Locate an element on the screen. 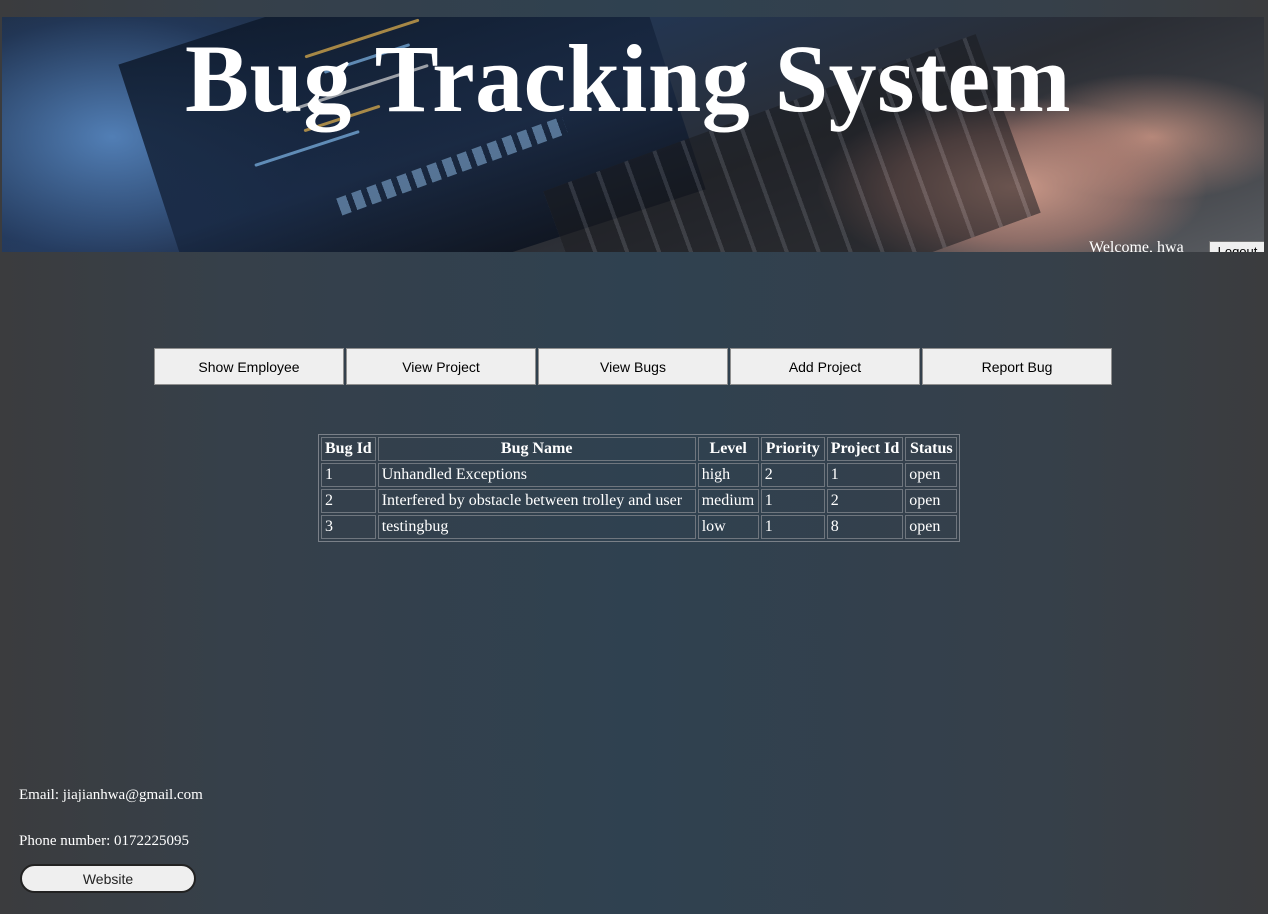 This screenshot has height=914, width=1268. footer-phone: Phone number: 0172225095 is located at coordinates (104, 841).